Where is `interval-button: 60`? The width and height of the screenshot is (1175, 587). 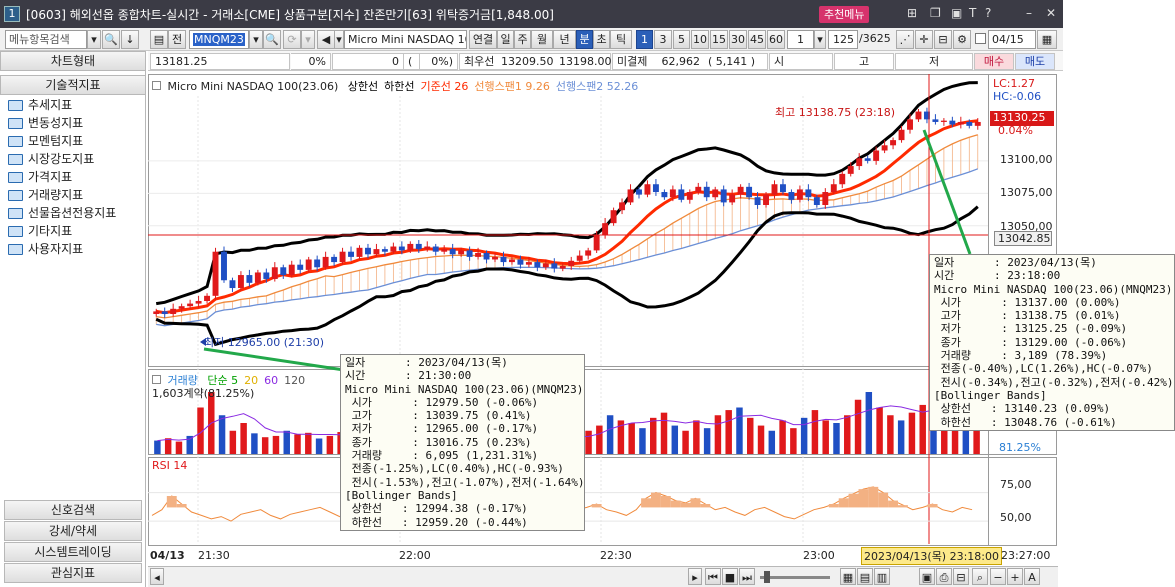
interval-button: 60 is located at coordinates (776, 39).